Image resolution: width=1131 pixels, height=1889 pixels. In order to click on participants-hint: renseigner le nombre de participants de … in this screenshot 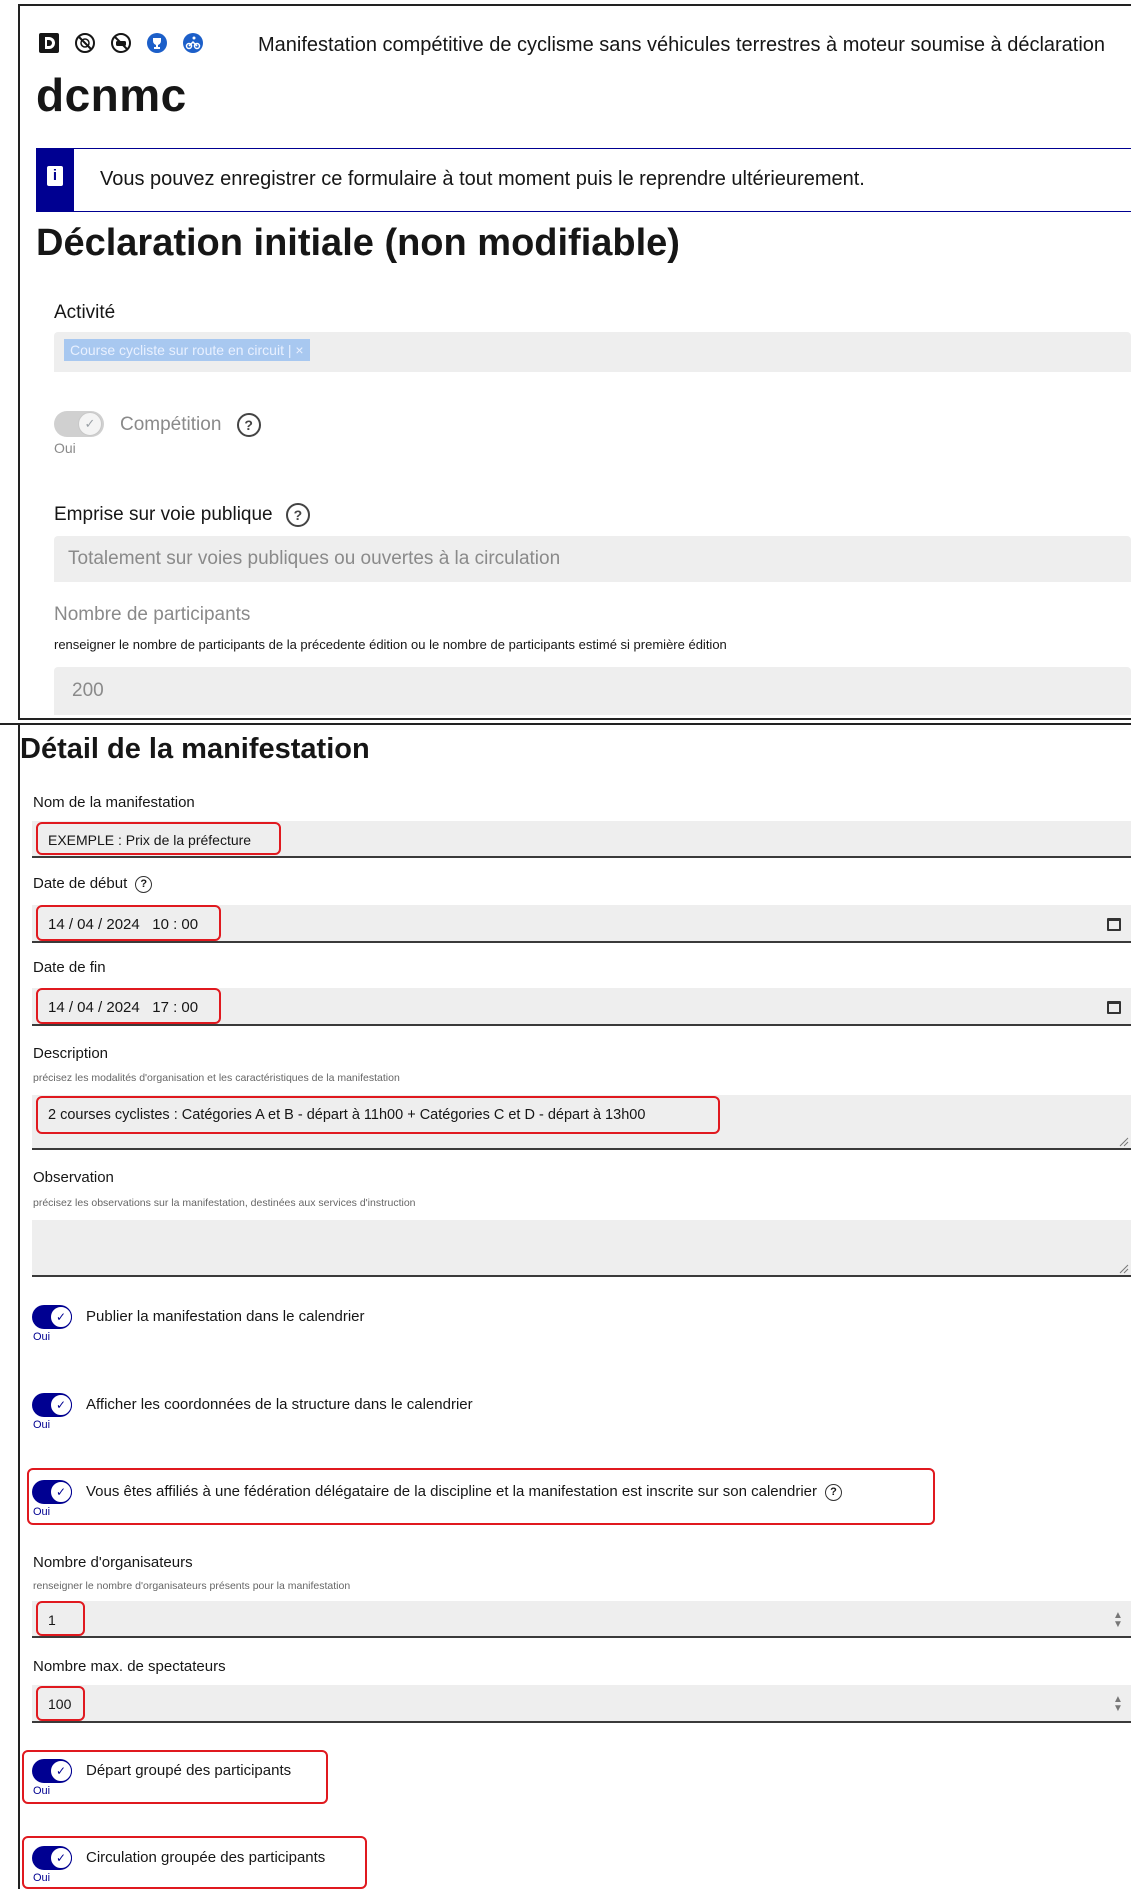, I will do `click(390, 644)`.